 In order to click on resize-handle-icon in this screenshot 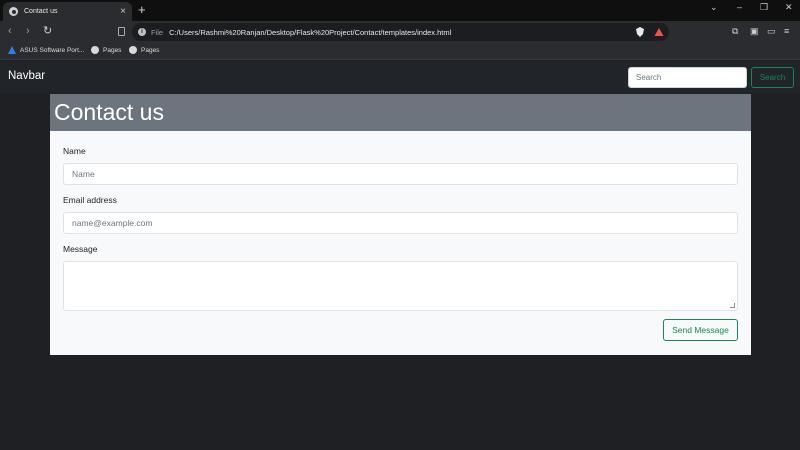, I will do `click(732, 305)`.